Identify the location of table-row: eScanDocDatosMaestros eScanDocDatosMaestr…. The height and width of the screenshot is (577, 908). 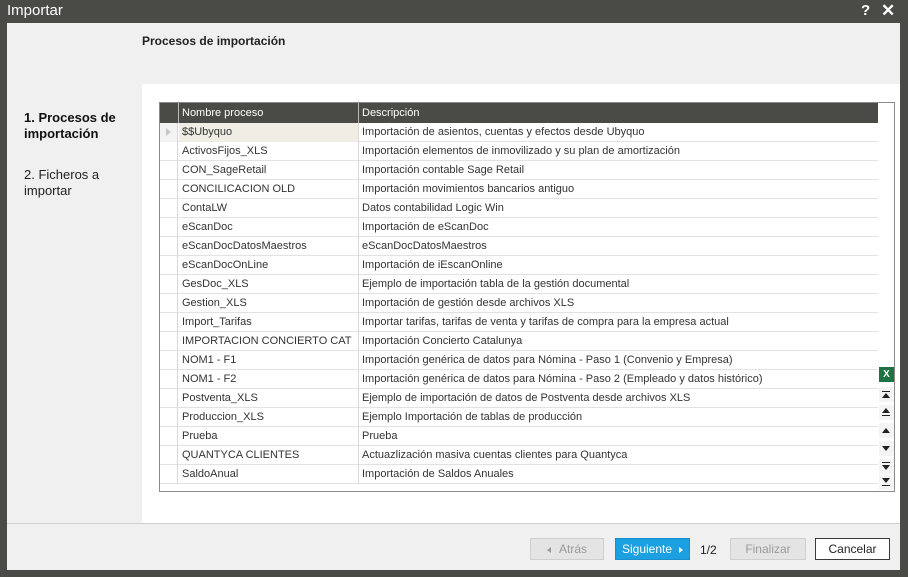
(519, 246).